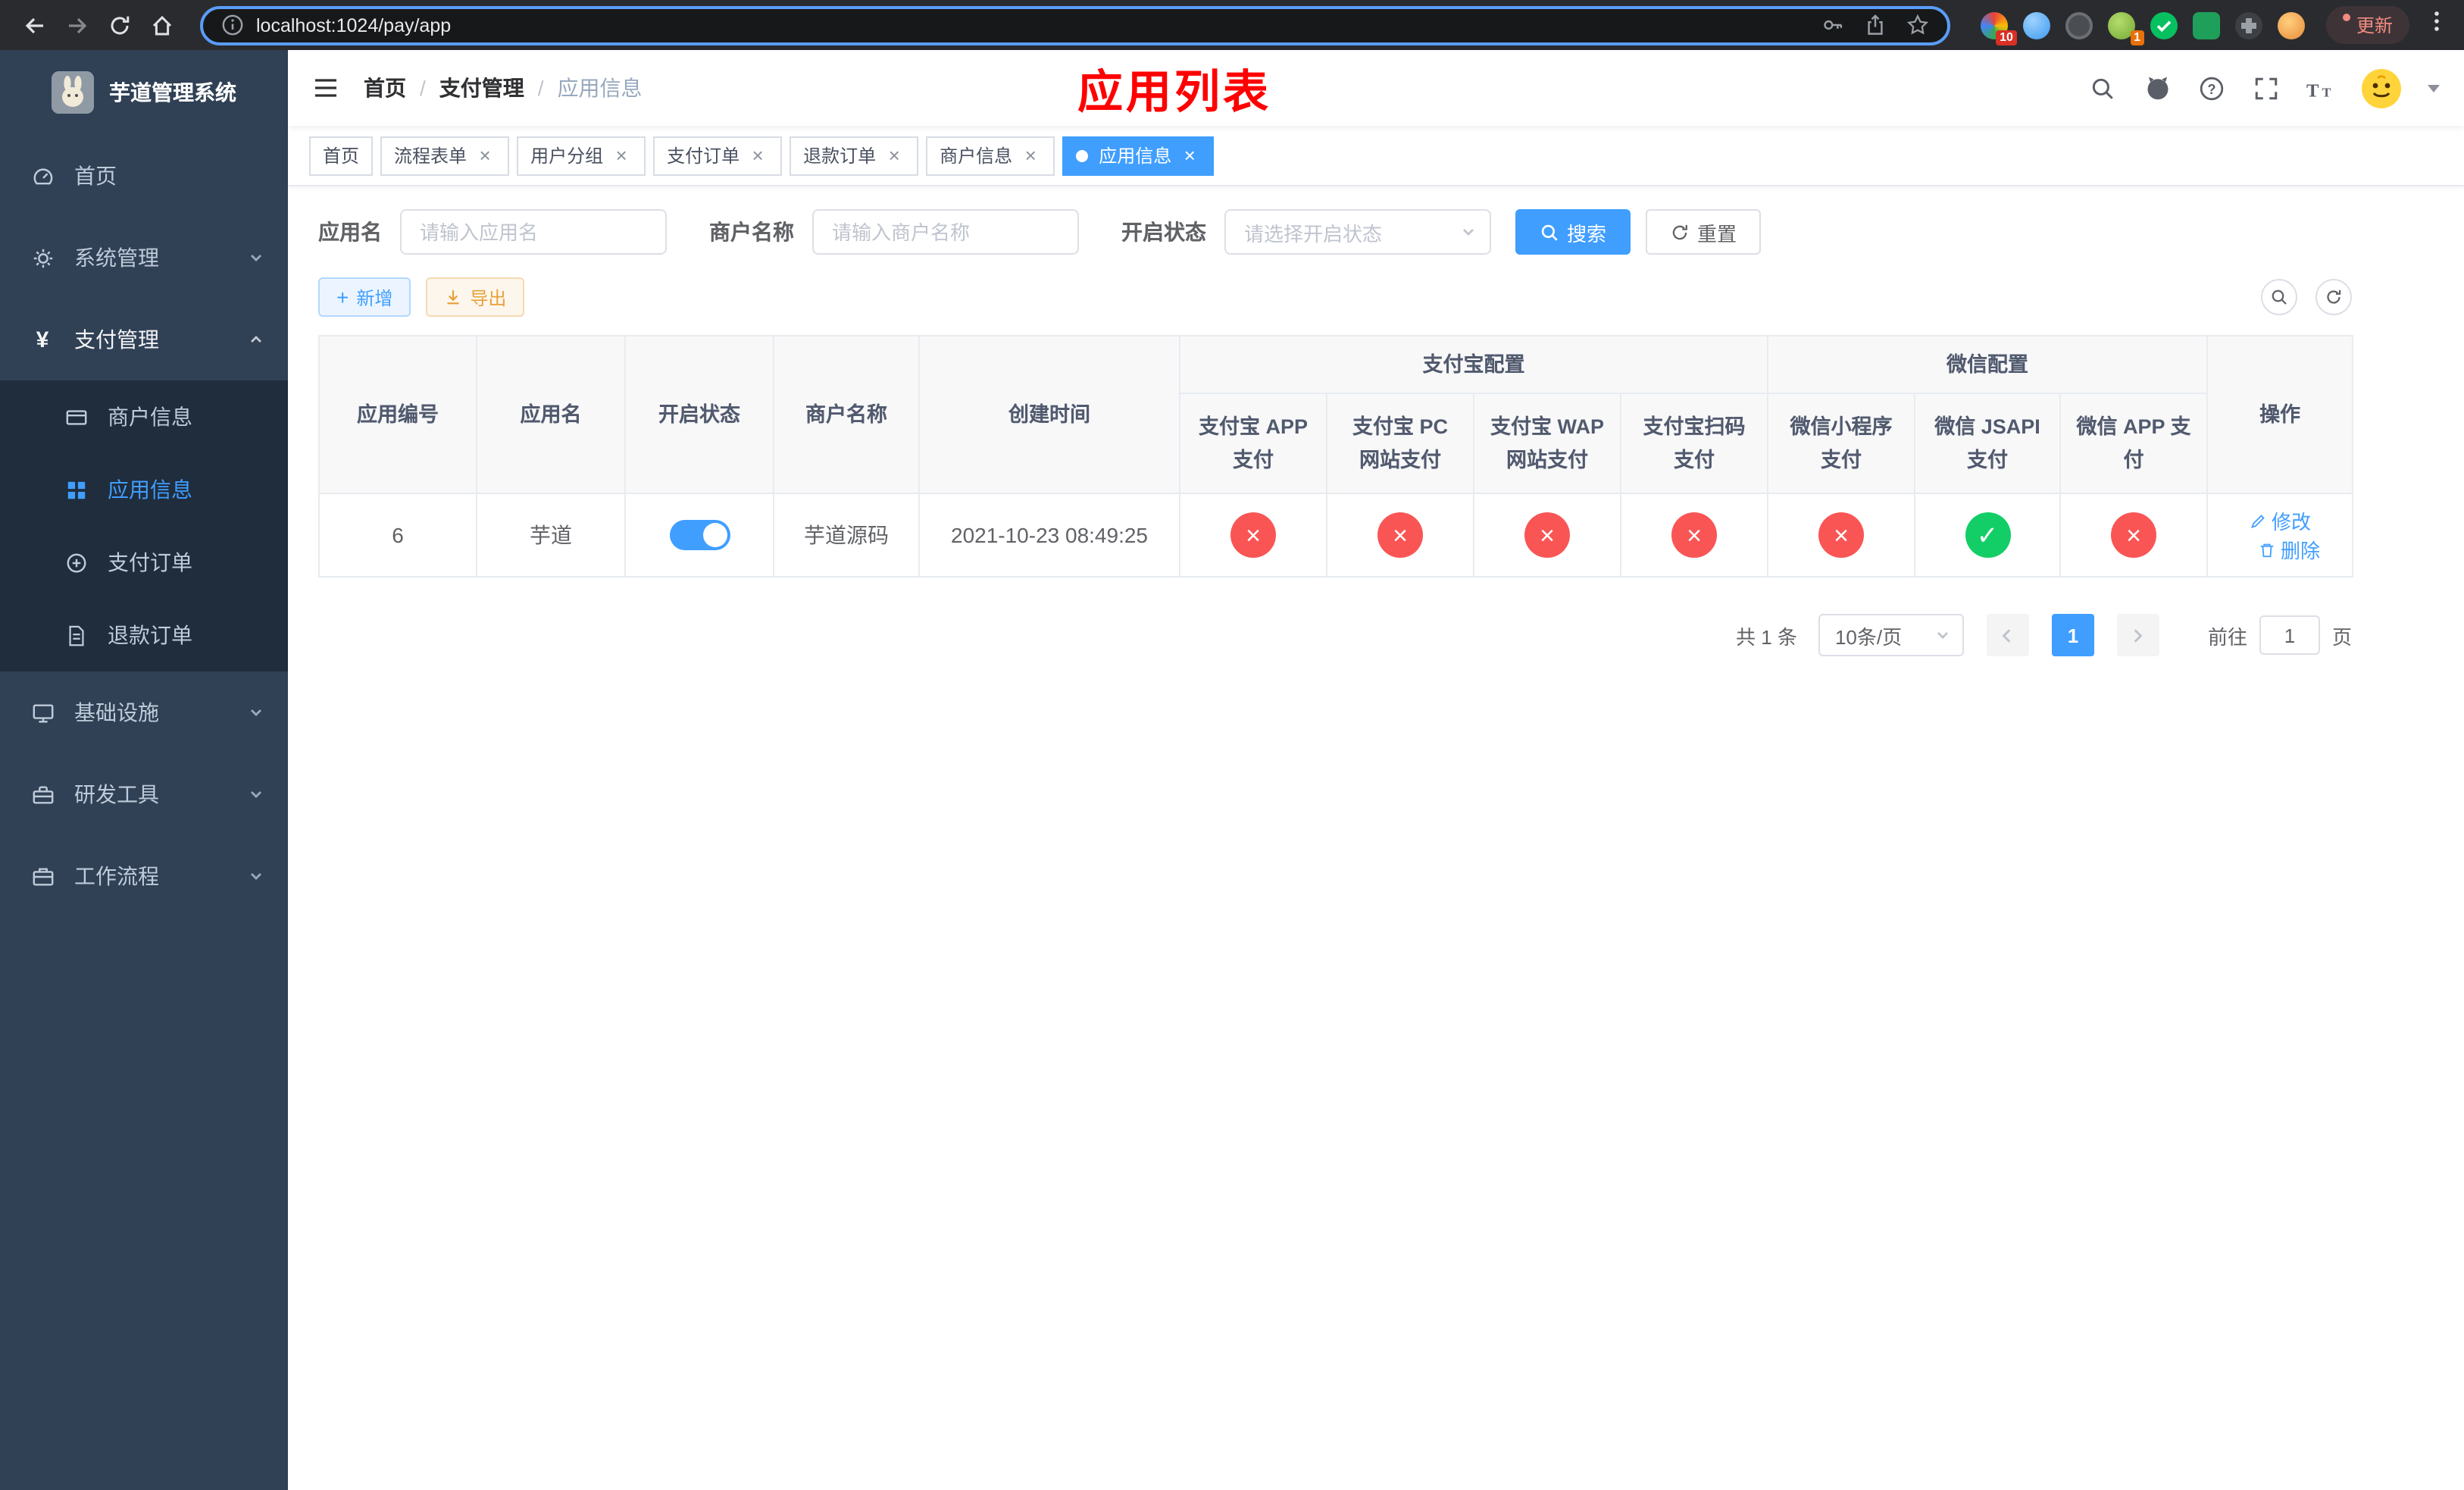  What do you see at coordinates (2289, 550) in the screenshot?
I see `delete-link: 删除` at bounding box center [2289, 550].